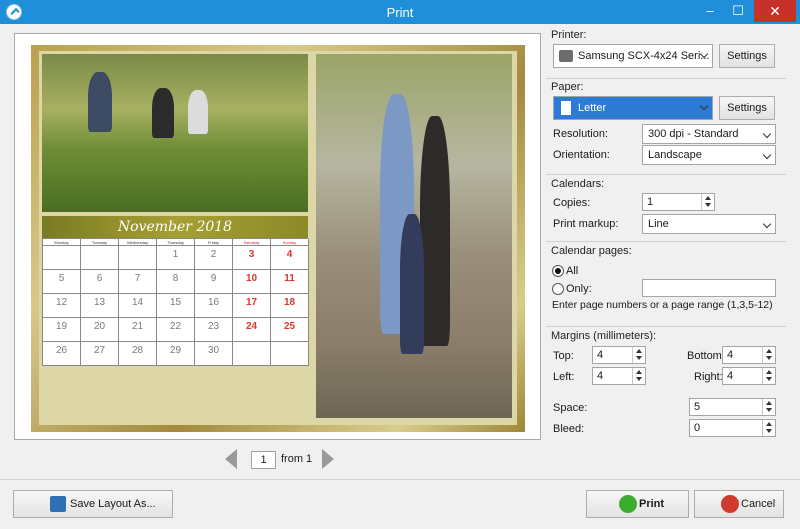  What do you see at coordinates (732, 428) in the screenshot?
I see `bleed-stepper: 0` at bounding box center [732, 428].